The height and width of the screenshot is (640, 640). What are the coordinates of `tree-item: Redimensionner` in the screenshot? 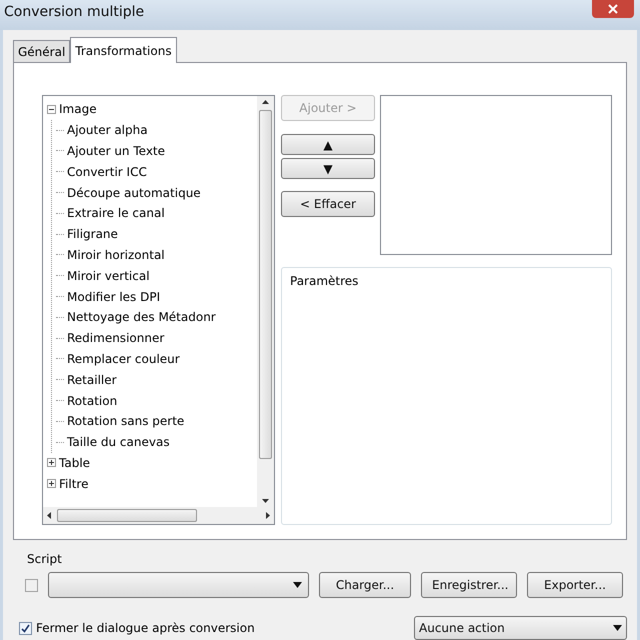 It's located at (115, 338).